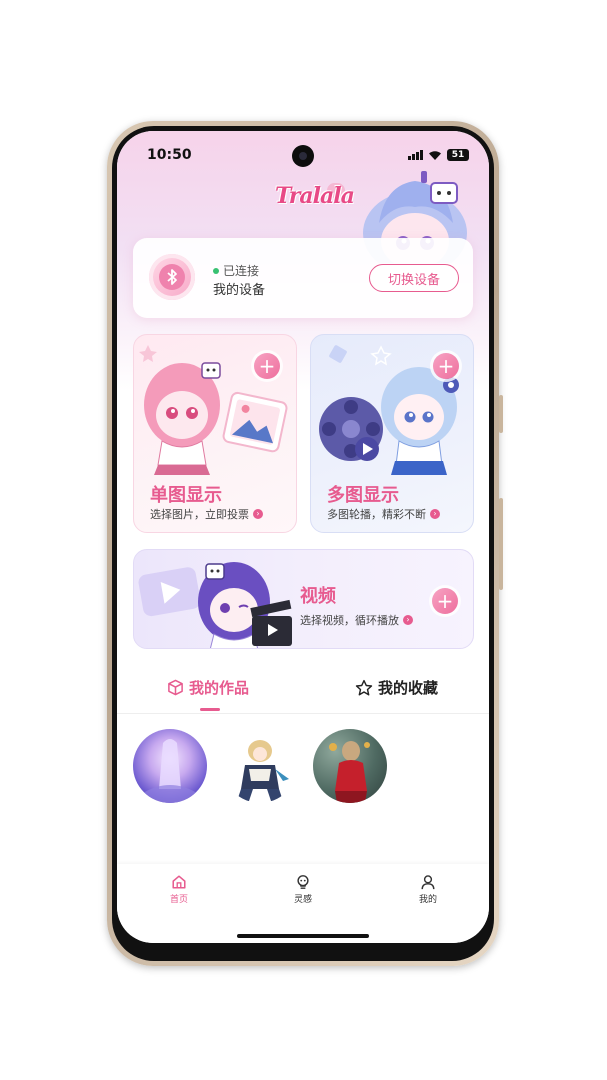 This screenshot has height=1080, width=607. I want to click on works-list, so click(260, 766).